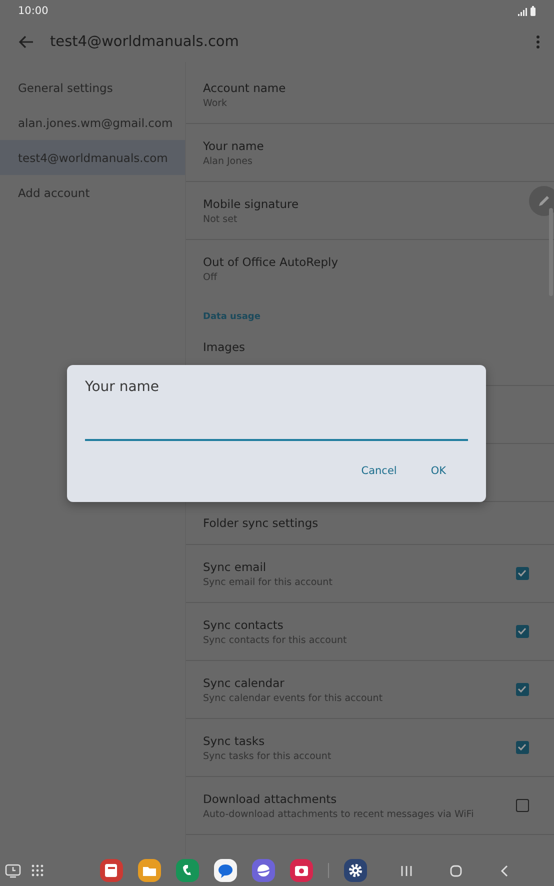 This screenshot has height=886, width=554. Describe the element at coordinates (122, 387) in the screenshot. I see `dialog-title: Your name` at that location.